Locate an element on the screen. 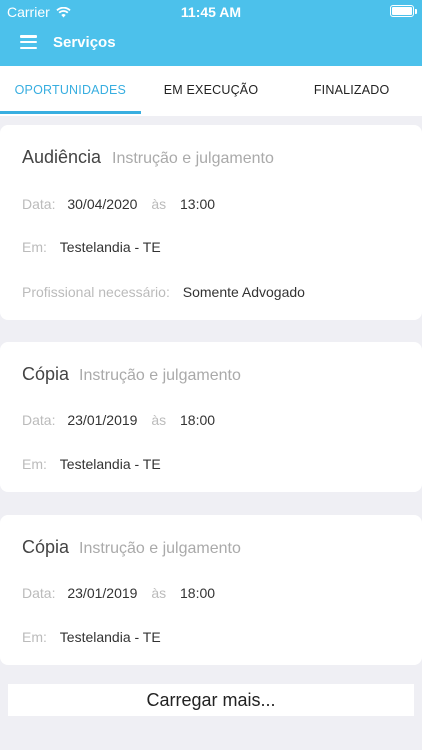 This screenshot has height=750, width=422. professional-label: Profissional necessário: is located at coordinates (96, 292).